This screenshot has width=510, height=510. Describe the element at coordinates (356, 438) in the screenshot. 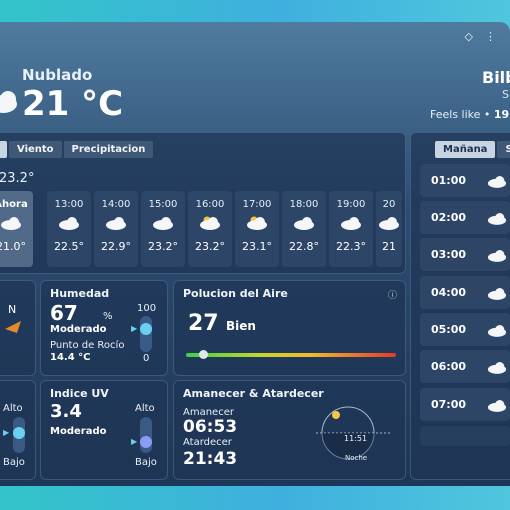

I see `solar-noon-time: 11:51` at that location.